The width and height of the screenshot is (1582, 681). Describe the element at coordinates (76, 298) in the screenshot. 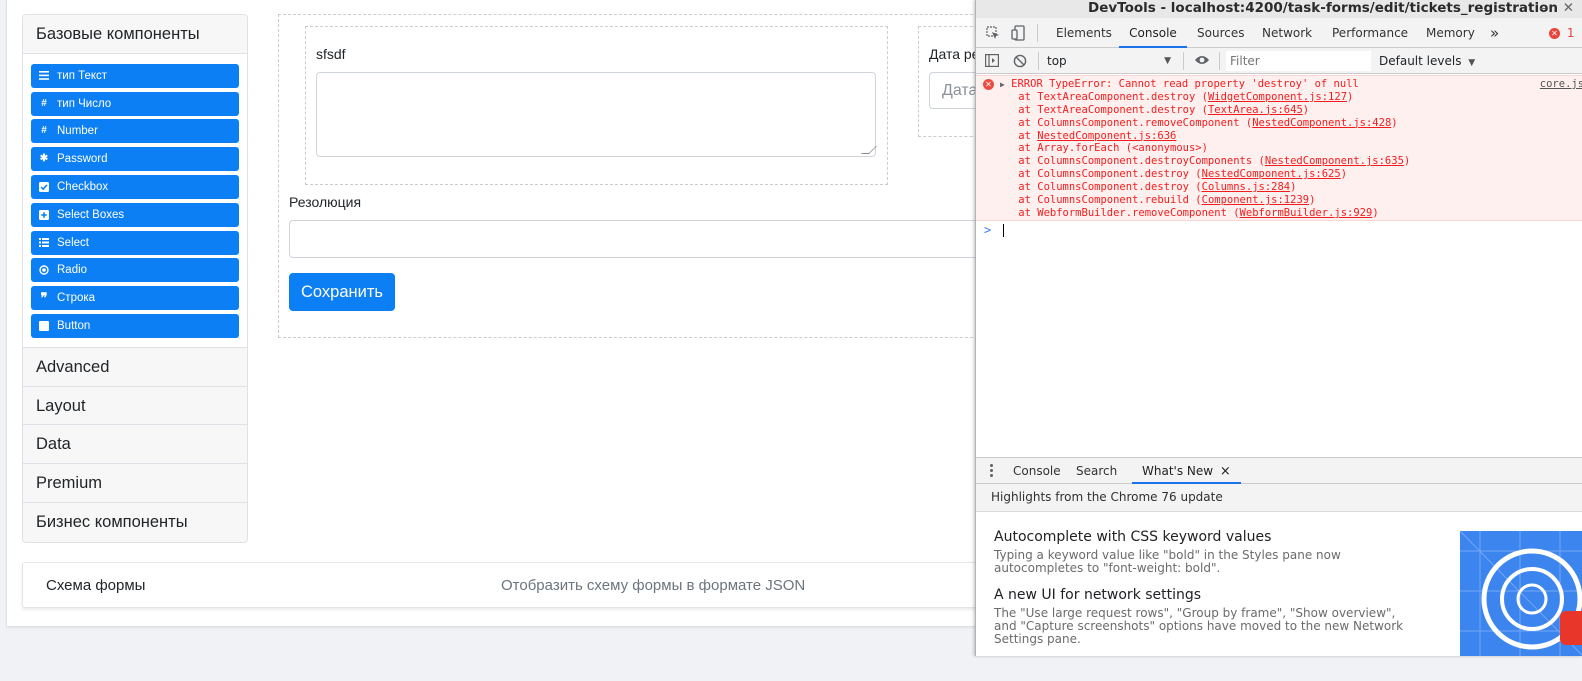

I see `component-label: Строка` at that location.